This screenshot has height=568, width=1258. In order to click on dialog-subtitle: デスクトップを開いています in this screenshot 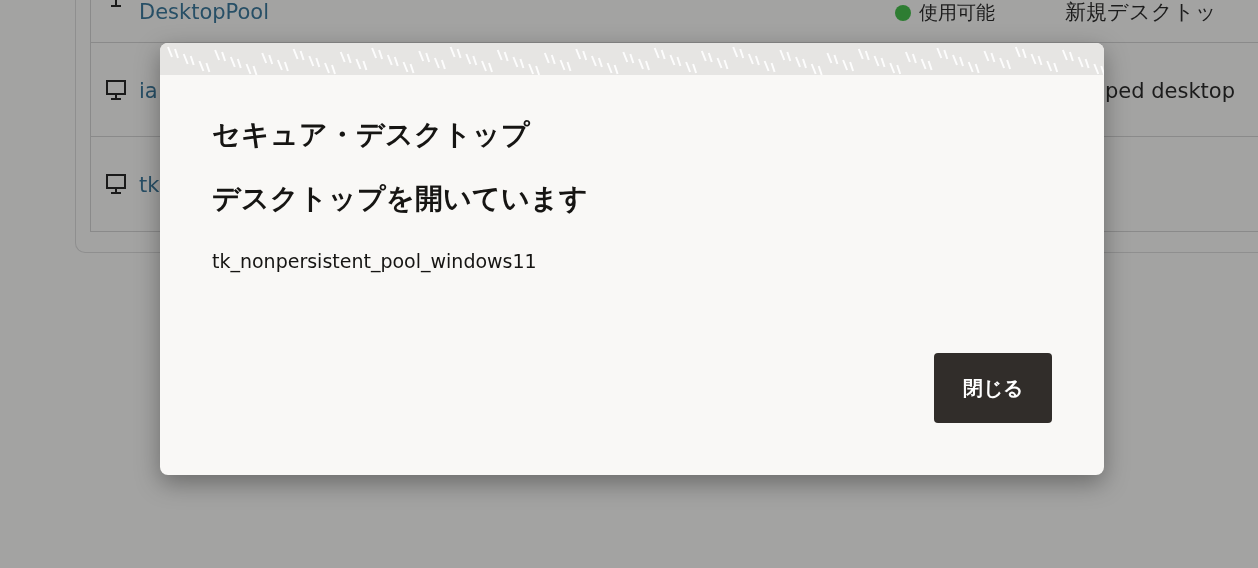, I will do `click(400, 199)`.